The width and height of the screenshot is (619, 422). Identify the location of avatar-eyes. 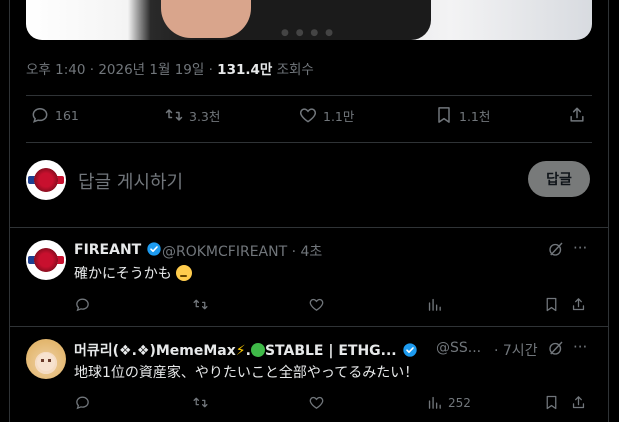
(46, 360).